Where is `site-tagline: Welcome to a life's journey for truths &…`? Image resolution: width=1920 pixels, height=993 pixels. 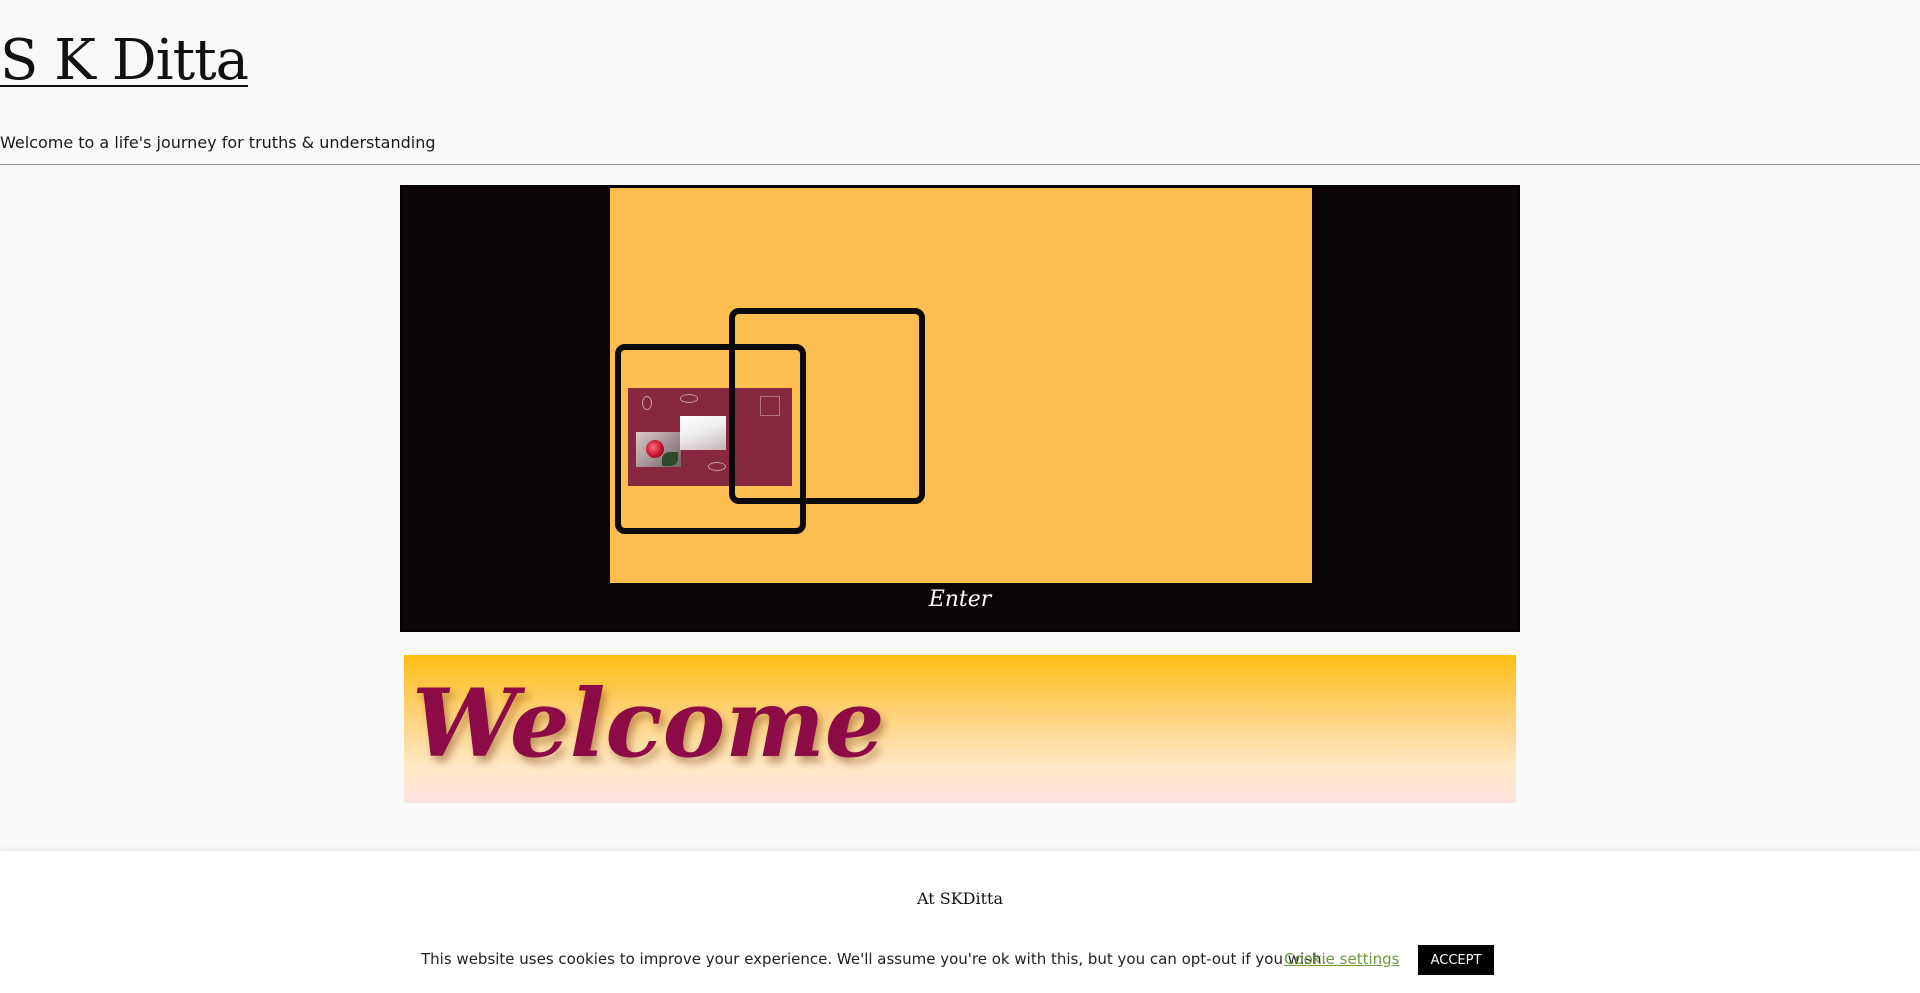
site-tagline: Welcome to a life's journey for truths &… is located at coordinates (218, 142).